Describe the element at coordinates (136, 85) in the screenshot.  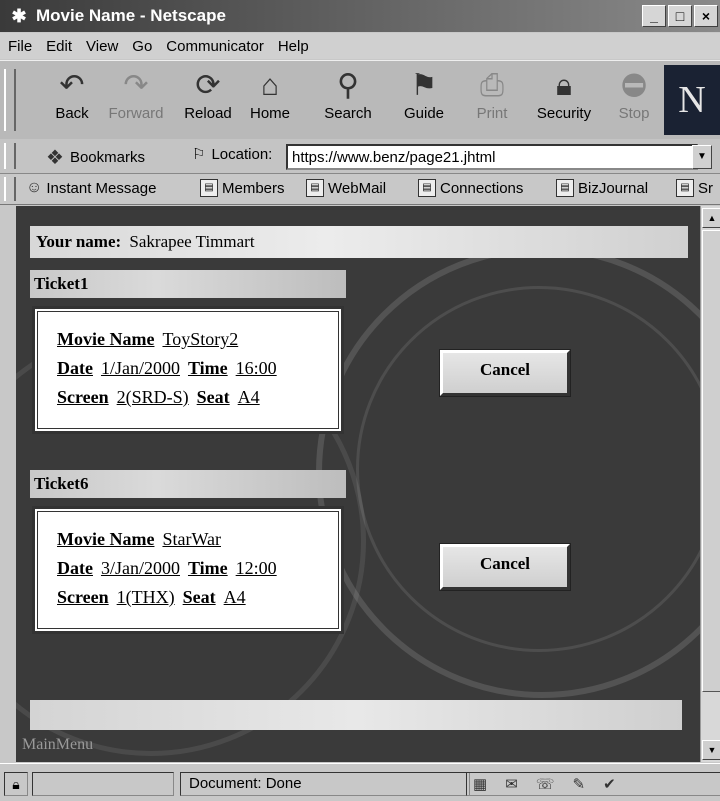
I see `forward-arrow-icon: ↷` at that location.